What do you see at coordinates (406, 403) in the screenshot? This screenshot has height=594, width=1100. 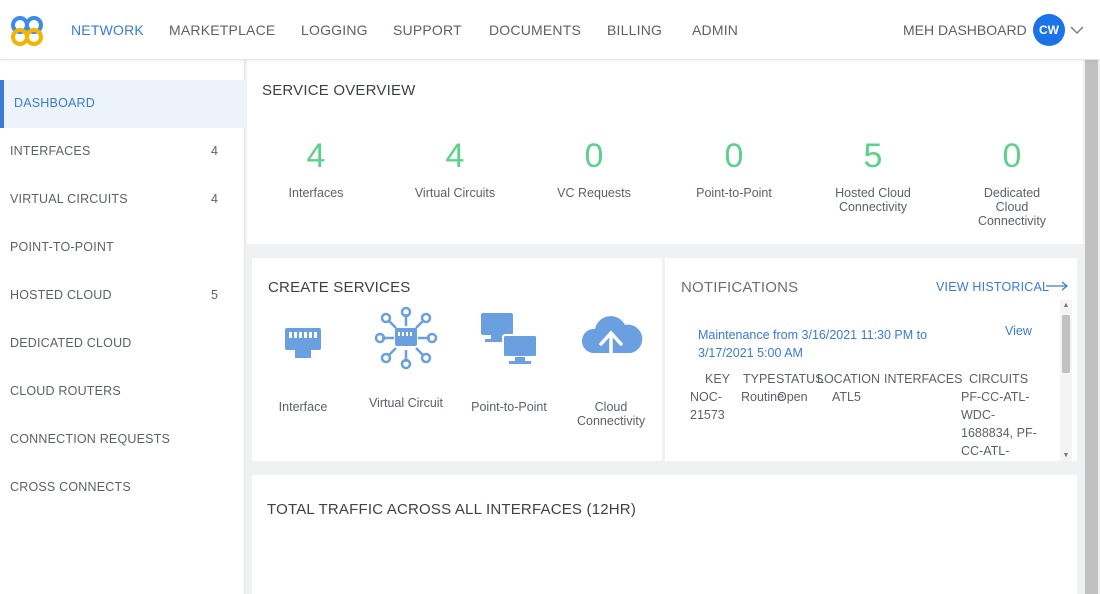 I see `service-label: Virtual Circuit` at bounding box center [406, 403].